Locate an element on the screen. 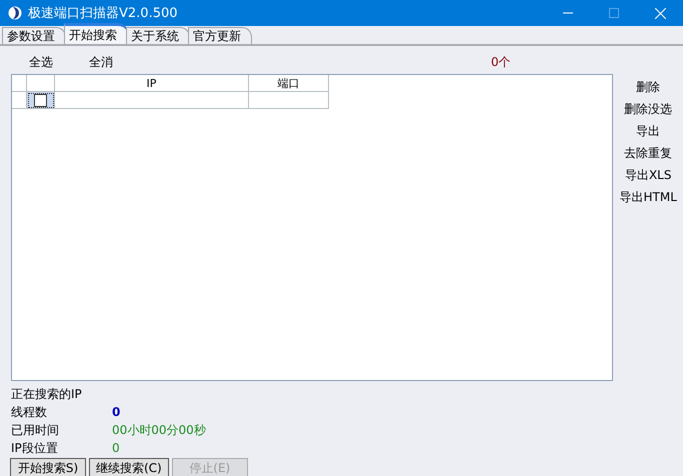  action-button: 导出 is located at coordinates (648, 131).